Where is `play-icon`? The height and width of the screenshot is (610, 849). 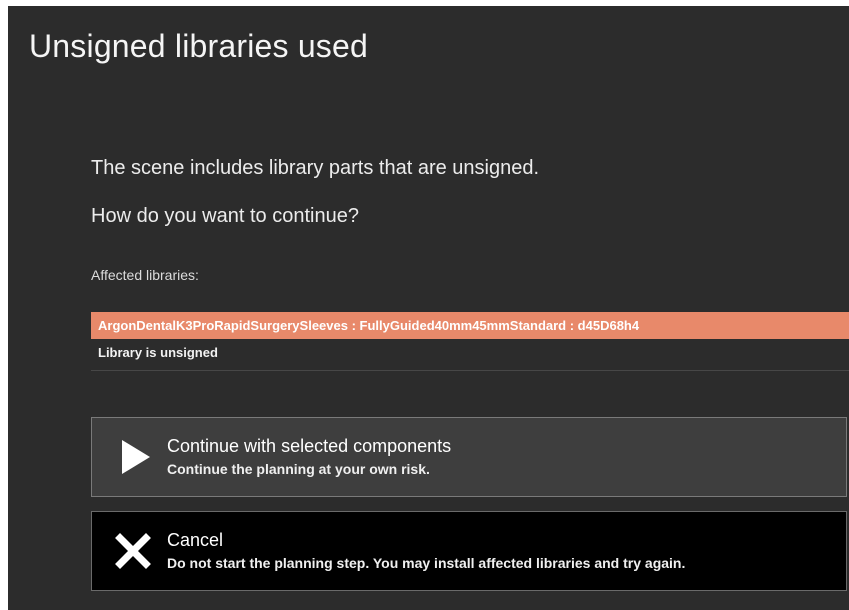 play-icon is located at coordinates (136, 457).